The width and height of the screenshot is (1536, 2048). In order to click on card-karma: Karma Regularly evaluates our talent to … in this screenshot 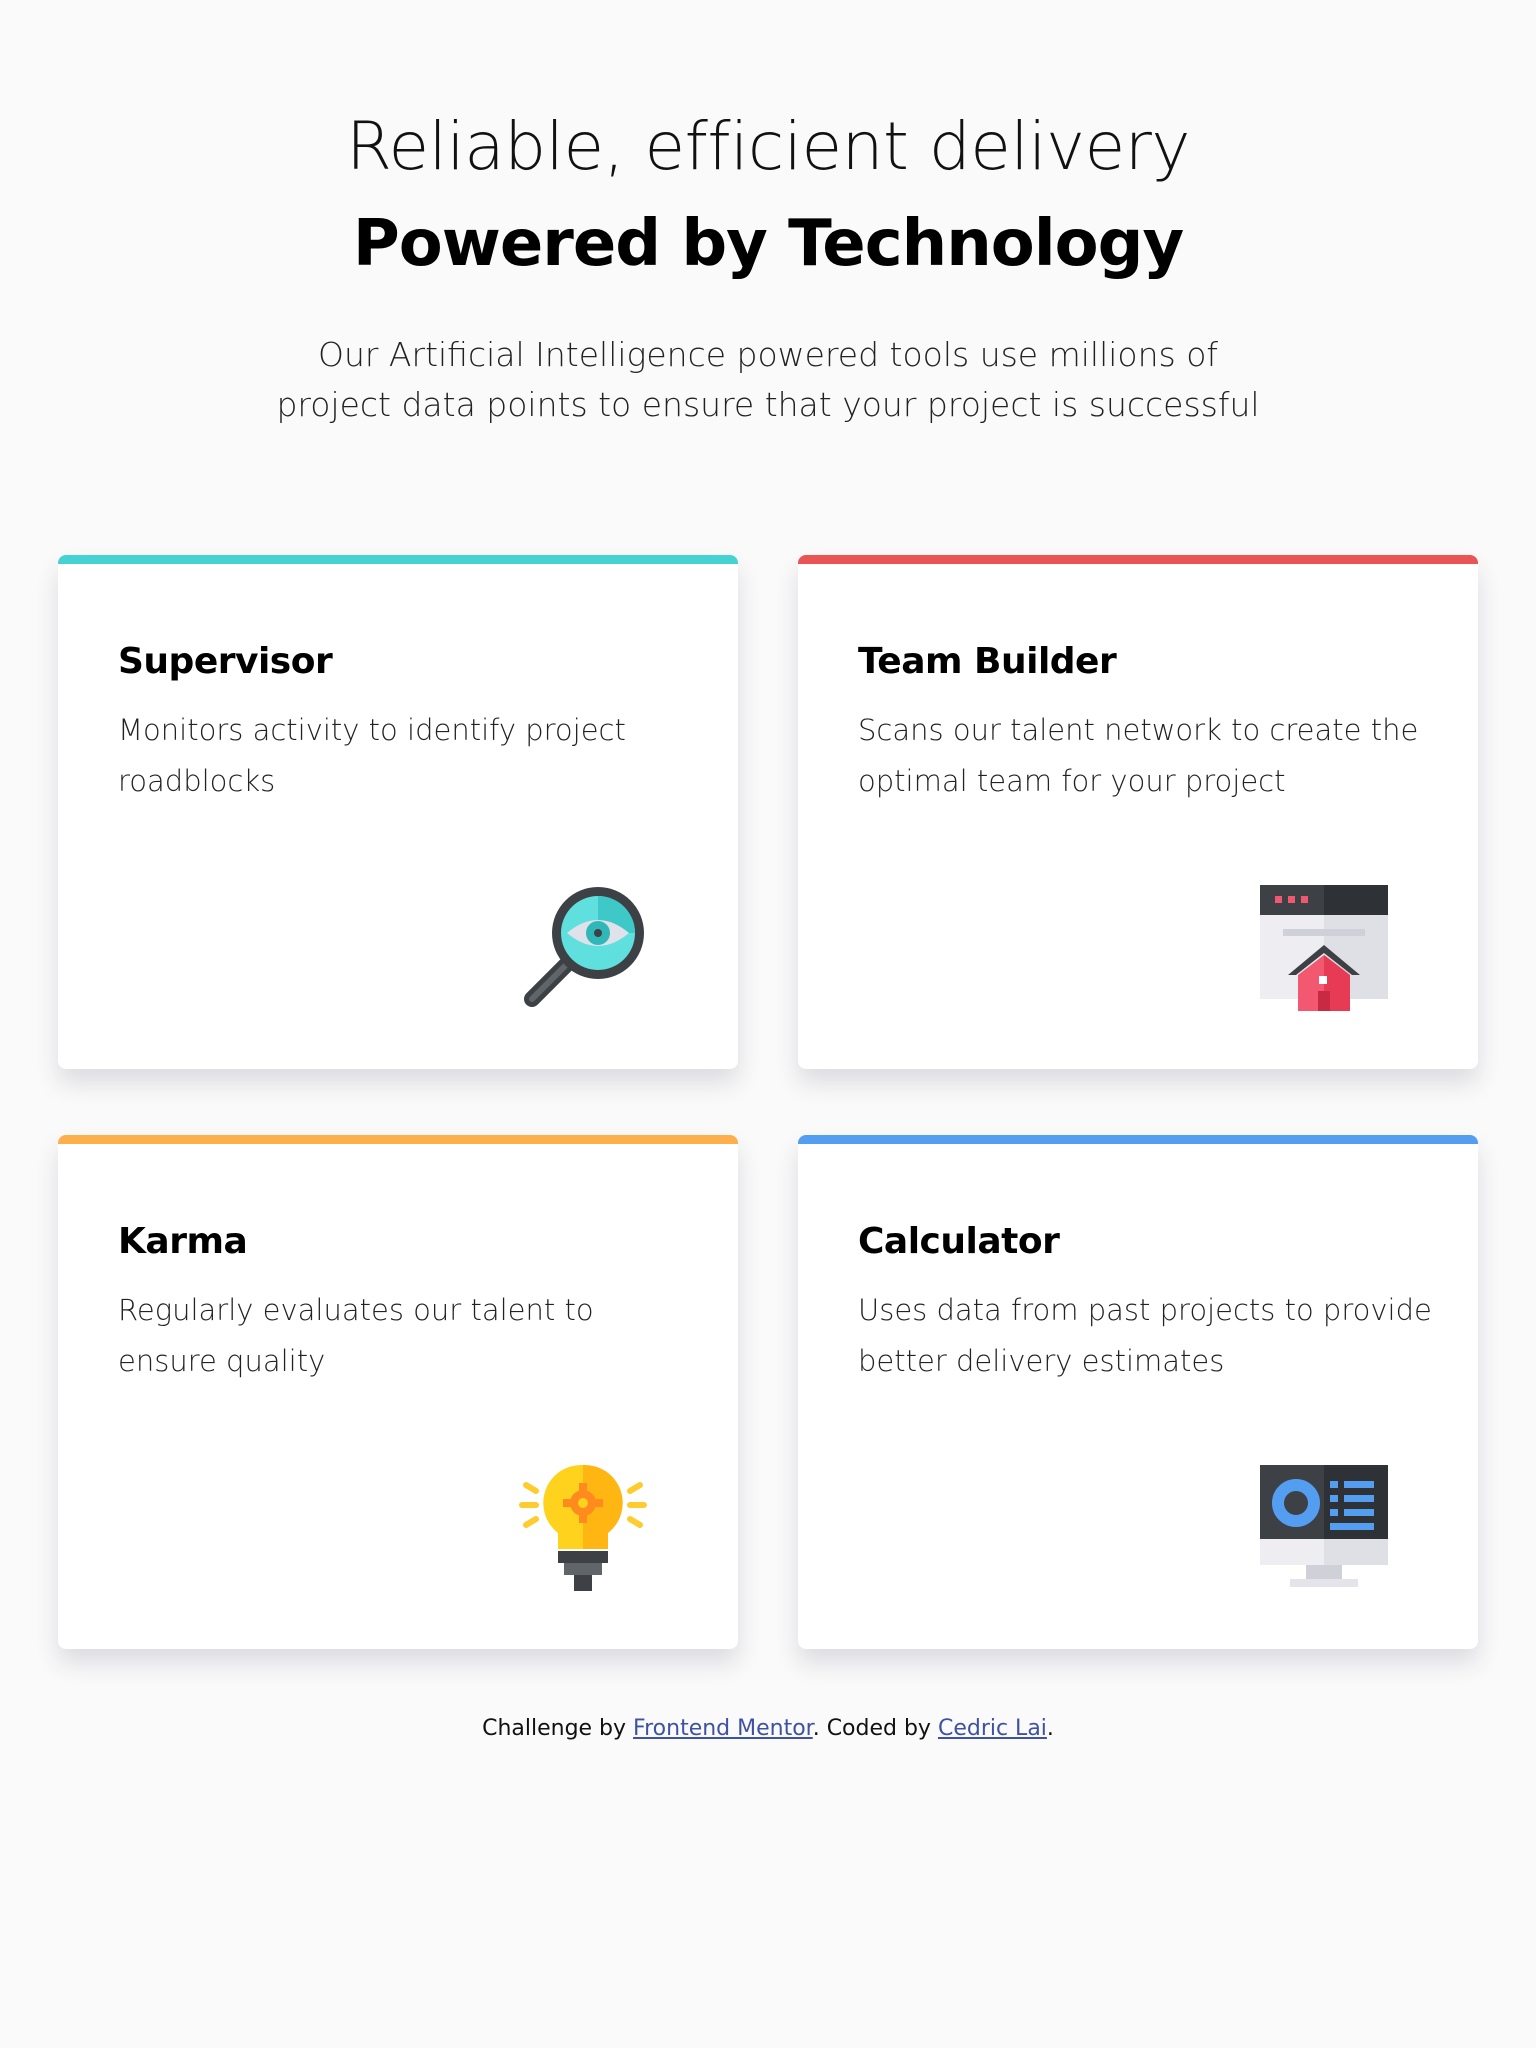, I will do `click(398, 1392)`.